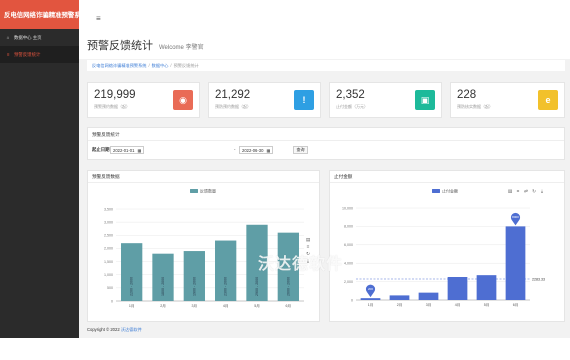 This screenshot has width=570, height=360. What do you see at coordinates (534, 191) in the screenshot?
I see `restore-icon: ↻` at bounding box center [534, 191].